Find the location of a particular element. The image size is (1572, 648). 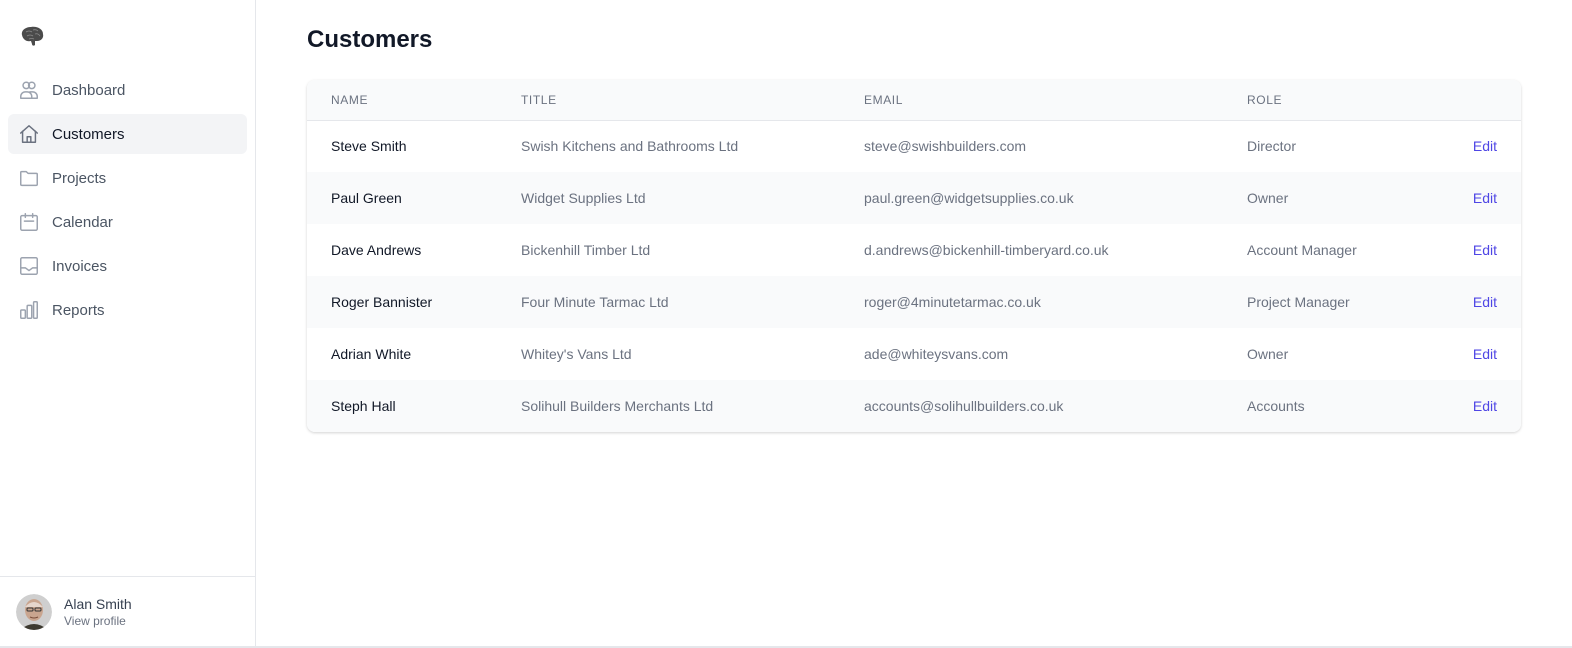

column-header-title: TITLE is located at coordinates (539, 99).